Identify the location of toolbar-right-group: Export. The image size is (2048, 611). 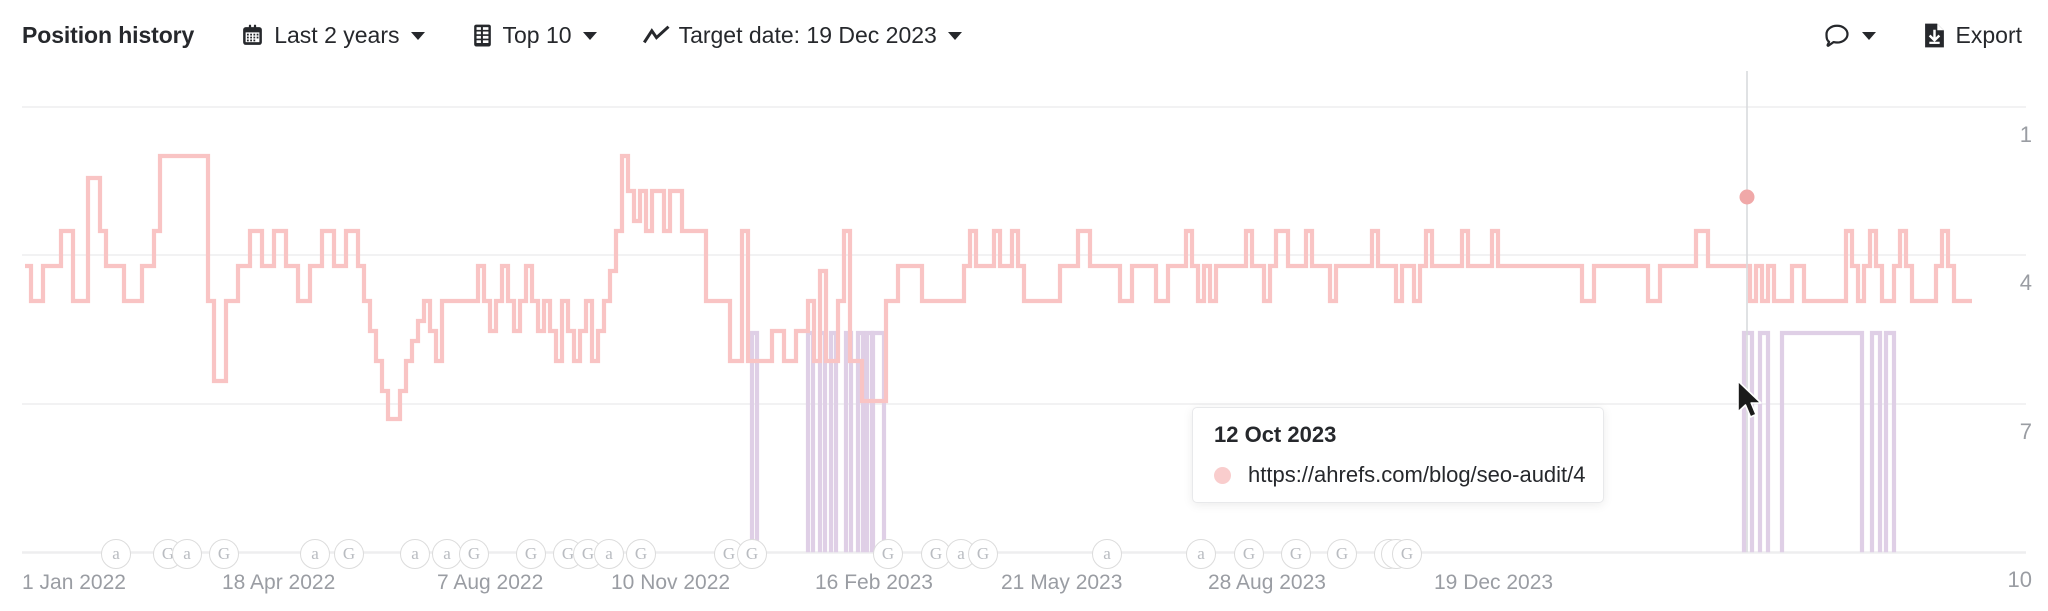
(1922, 36).